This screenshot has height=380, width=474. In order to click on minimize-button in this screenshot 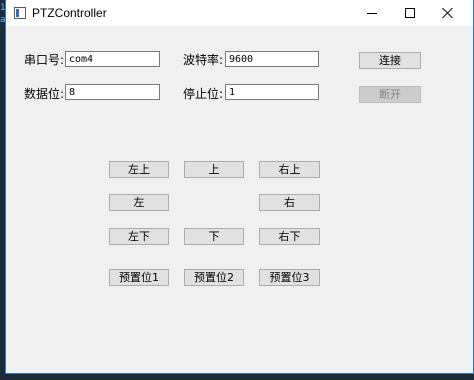, I will do `click(372, 13)`.